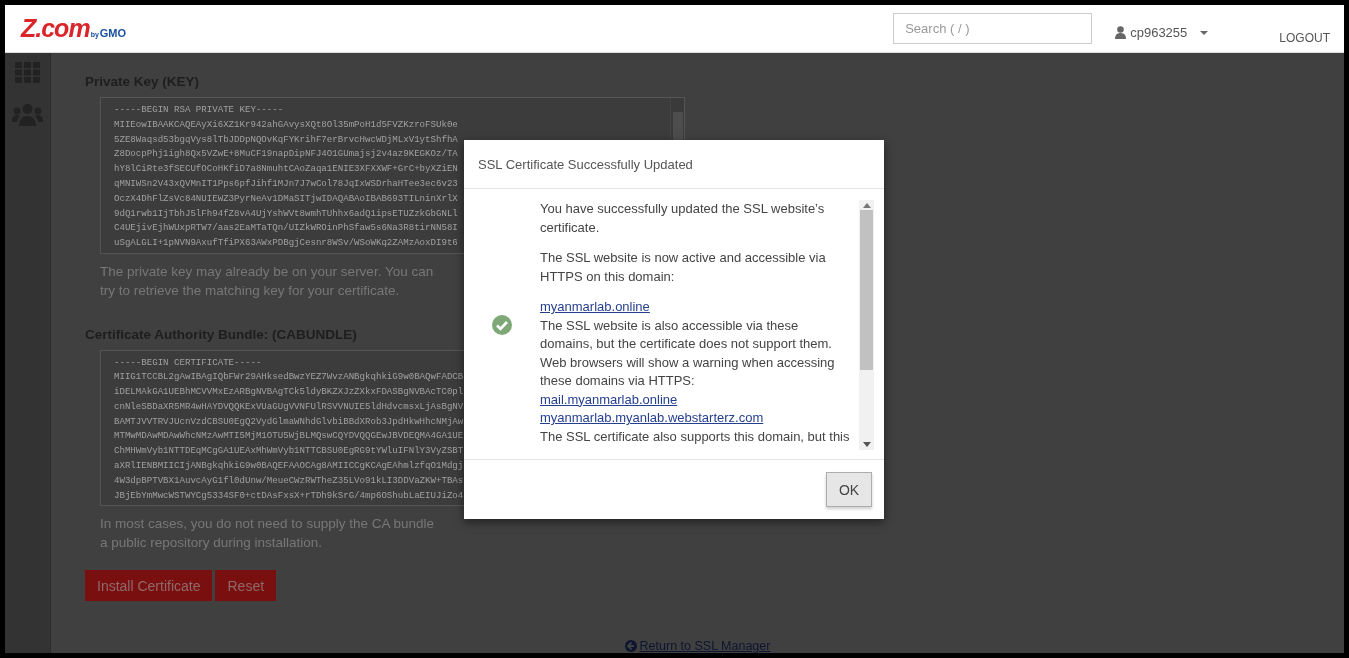 The height and width of the screenshot is (658, 1349). What do you see at coordinates (866, 444) in the screenshot?
I see `scroll-down-icon` at bounding box center [866, 444].